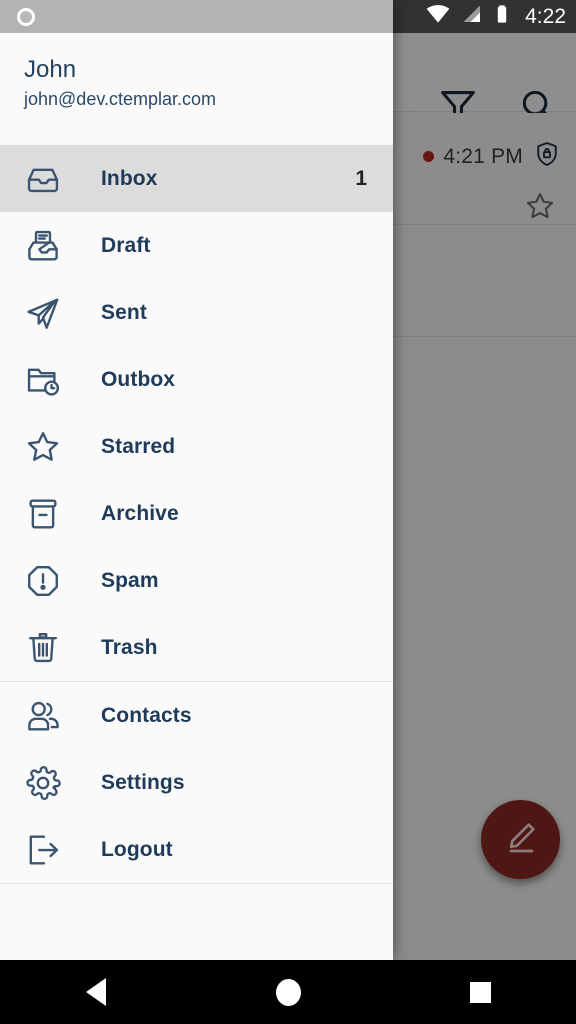 This screenshot has width=576, height=1024. Describe the element at coordinates (47, 246) in the screenshot. I see `draft-tray-icon` at that location.